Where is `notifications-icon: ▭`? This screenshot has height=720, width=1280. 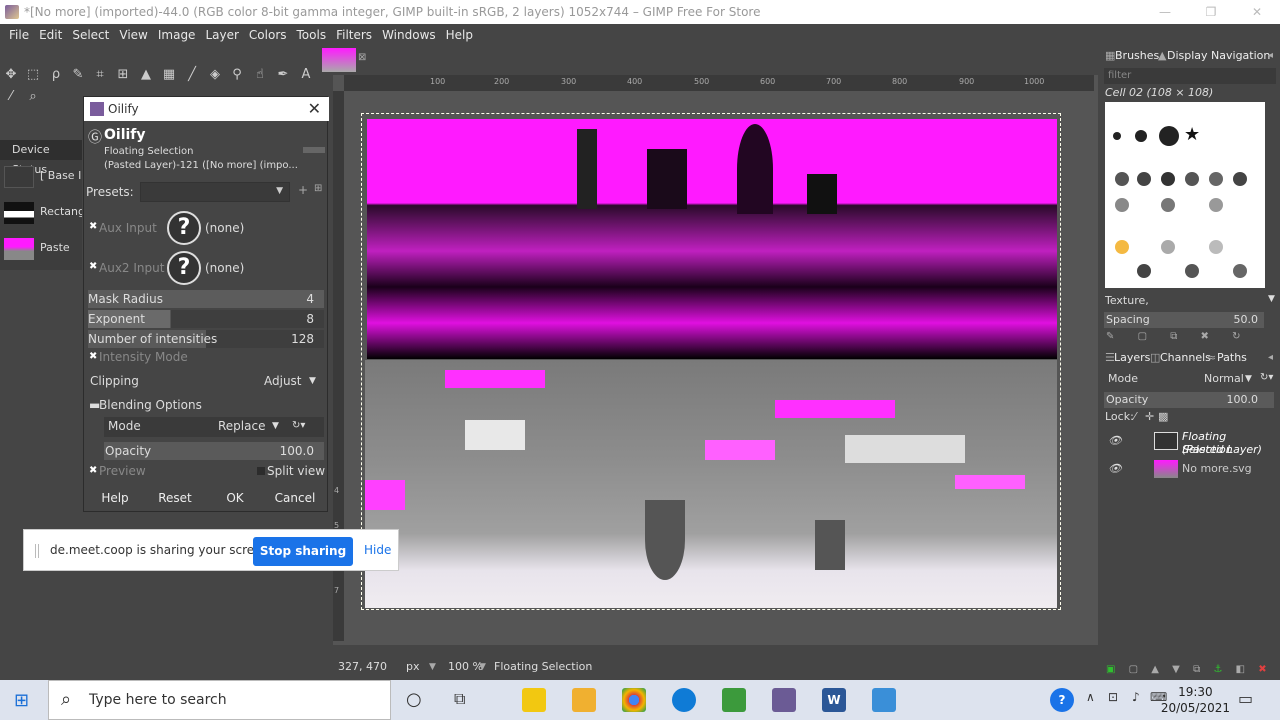
notifications-icon: ▭ is located at coordinates (1245, 698).